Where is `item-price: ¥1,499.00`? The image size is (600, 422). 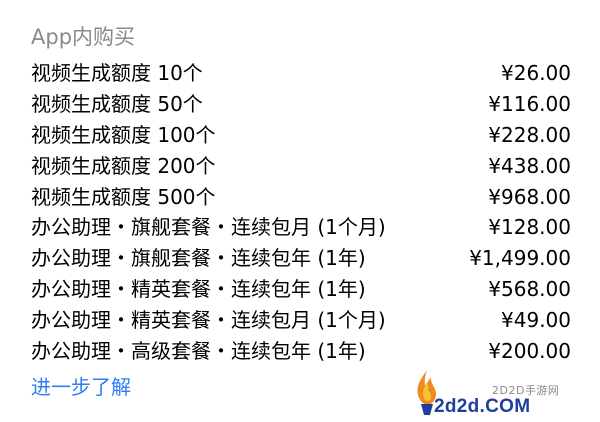
item-price: ¥1,499.00 is located at coordinates (520, 258).